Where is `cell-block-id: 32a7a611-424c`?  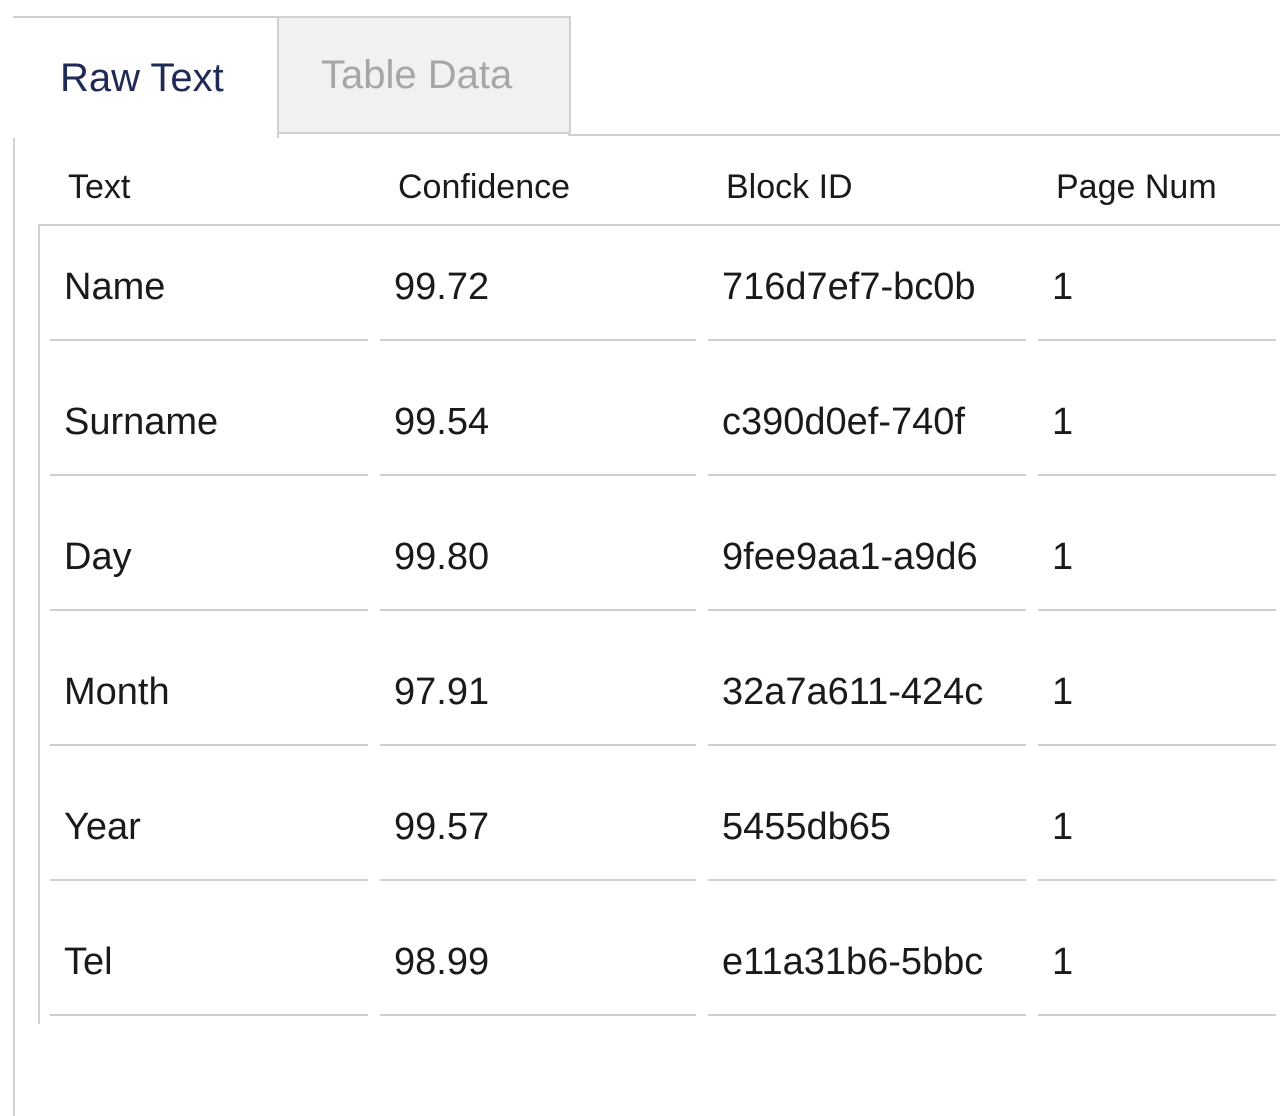 cell-block-id: 32a7a611-424c is located at coordinates (867, 698).